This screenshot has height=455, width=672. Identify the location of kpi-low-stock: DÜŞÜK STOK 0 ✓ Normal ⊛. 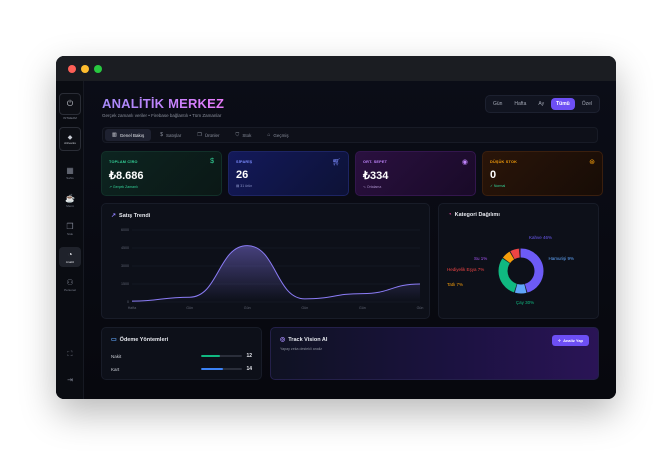
(542, 173).